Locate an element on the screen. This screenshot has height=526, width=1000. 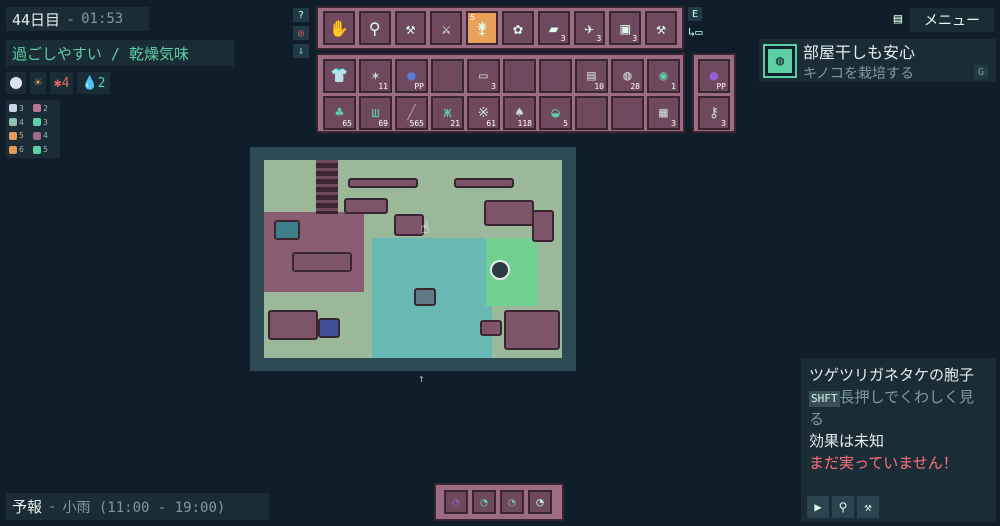
sun-stat: ☀ is located at coordinates (38, 83).